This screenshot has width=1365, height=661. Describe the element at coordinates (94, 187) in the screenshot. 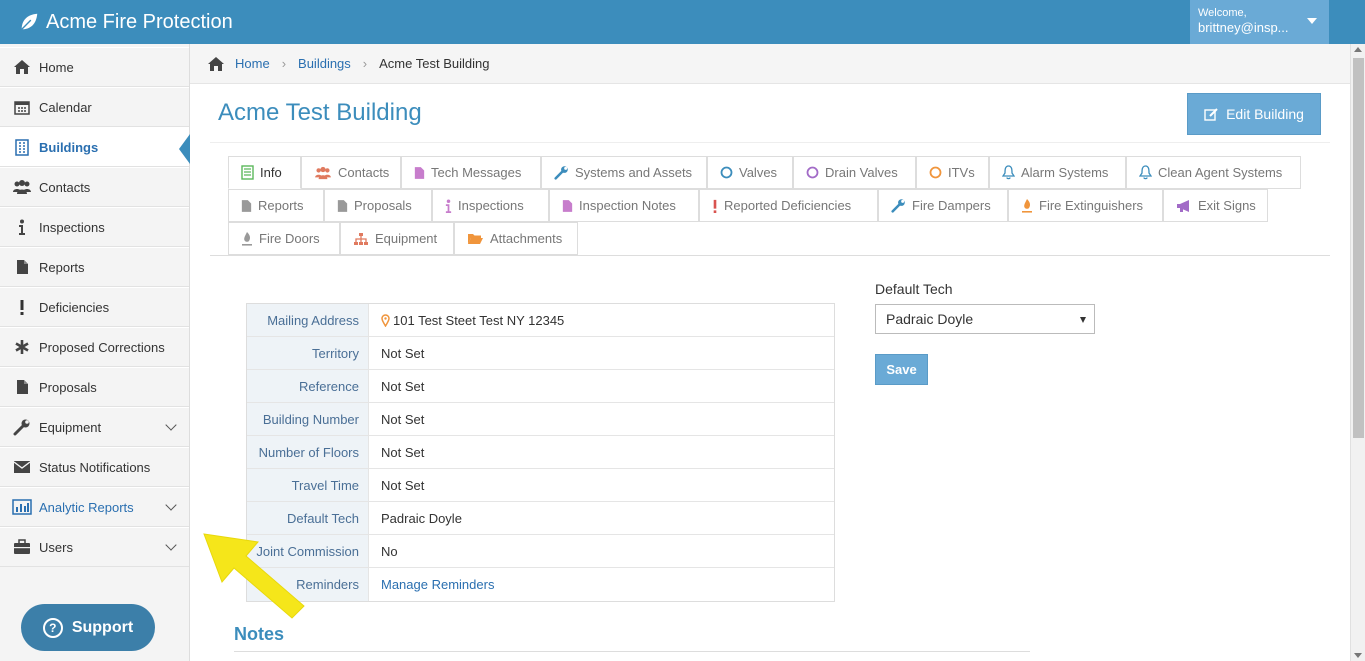

I see `sidebar-item-contacts: Contacts` at that location.